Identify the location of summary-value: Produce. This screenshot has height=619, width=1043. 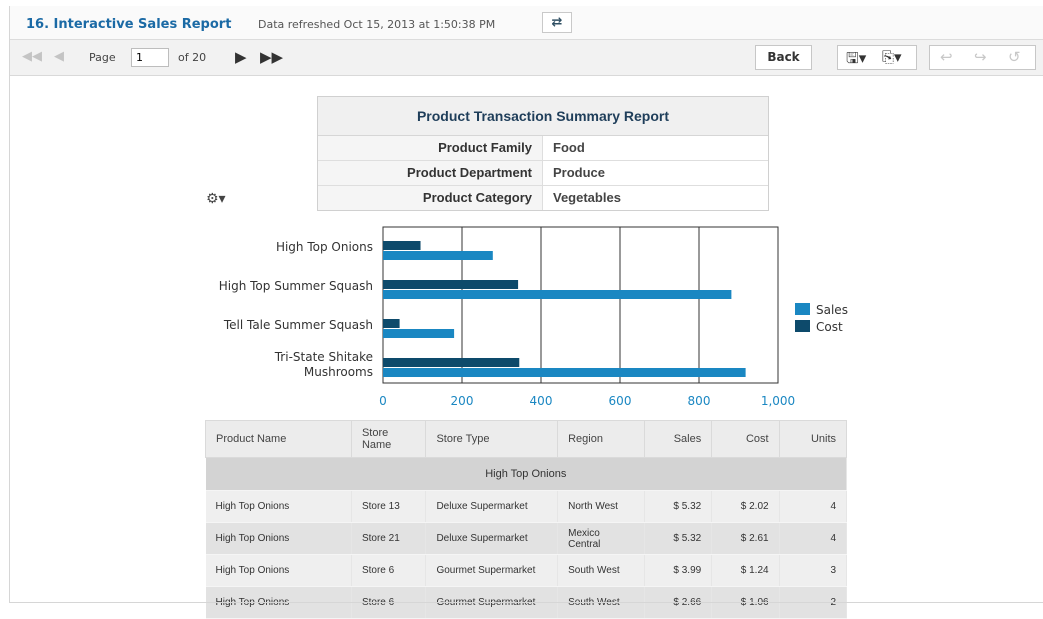
(579, 172).